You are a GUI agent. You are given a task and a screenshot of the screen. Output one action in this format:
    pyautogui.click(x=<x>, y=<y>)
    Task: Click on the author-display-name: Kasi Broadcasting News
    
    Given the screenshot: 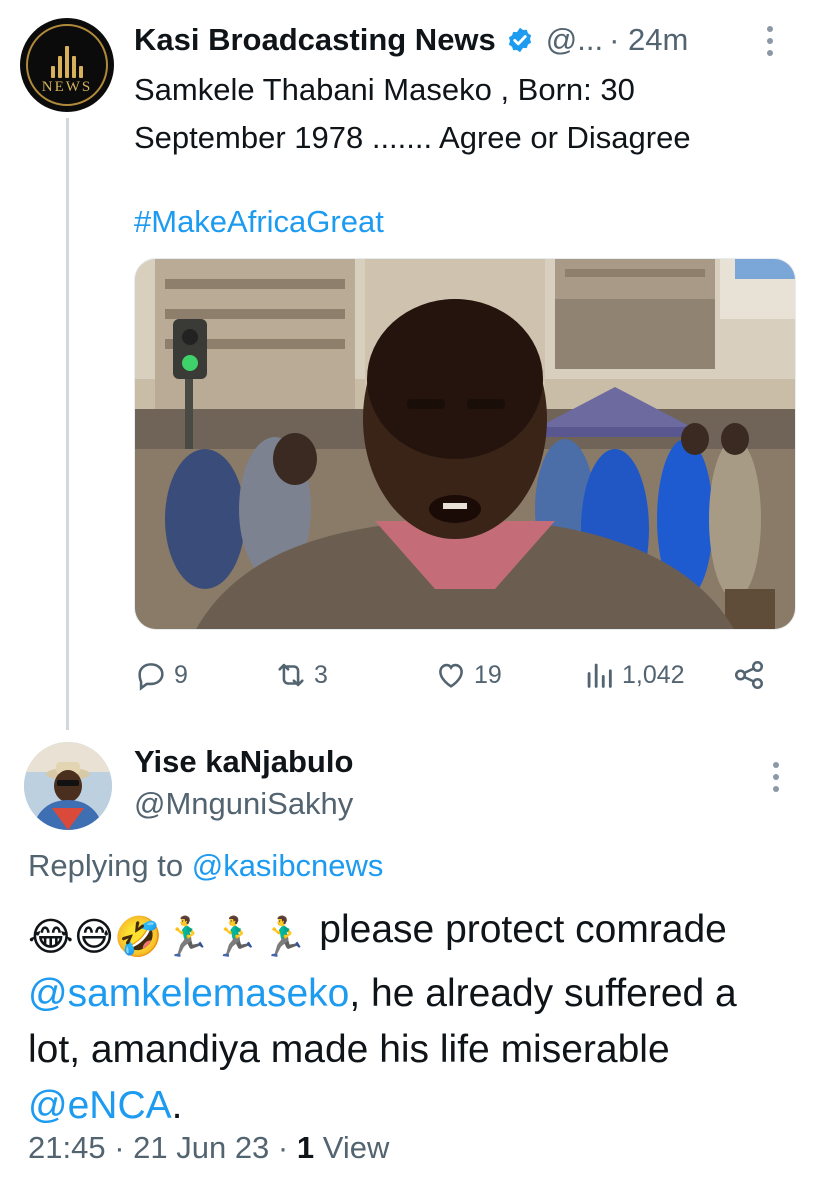 What is the action you would take?
    pyautogui.click(x=315, y=40)
    